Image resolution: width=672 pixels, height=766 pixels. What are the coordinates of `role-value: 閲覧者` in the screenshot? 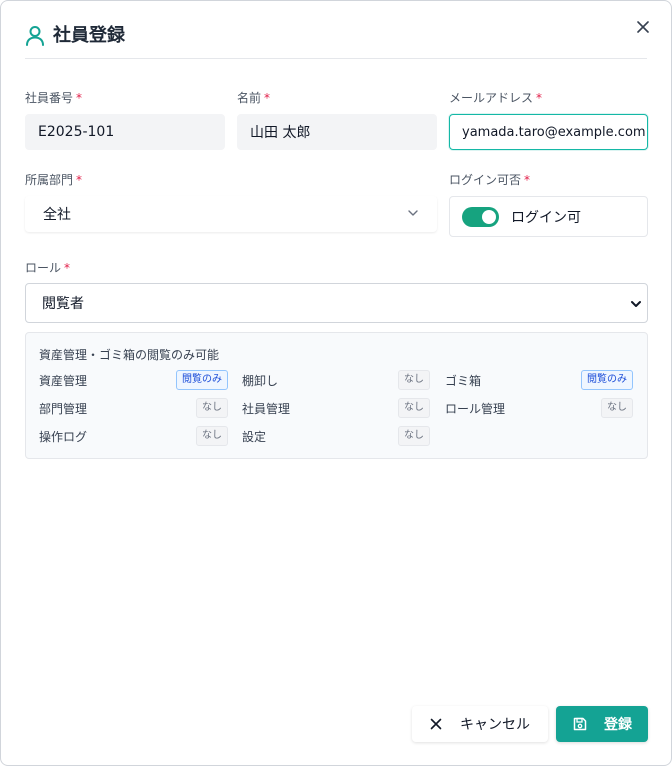 It's located at (63, 304).